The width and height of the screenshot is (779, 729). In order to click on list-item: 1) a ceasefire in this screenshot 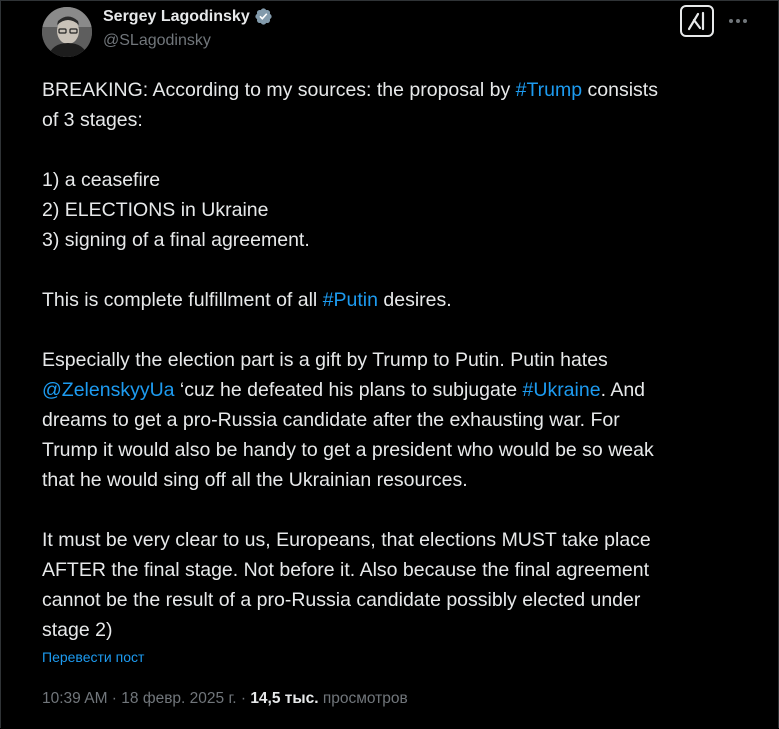, I will do `click(101, 180)`.